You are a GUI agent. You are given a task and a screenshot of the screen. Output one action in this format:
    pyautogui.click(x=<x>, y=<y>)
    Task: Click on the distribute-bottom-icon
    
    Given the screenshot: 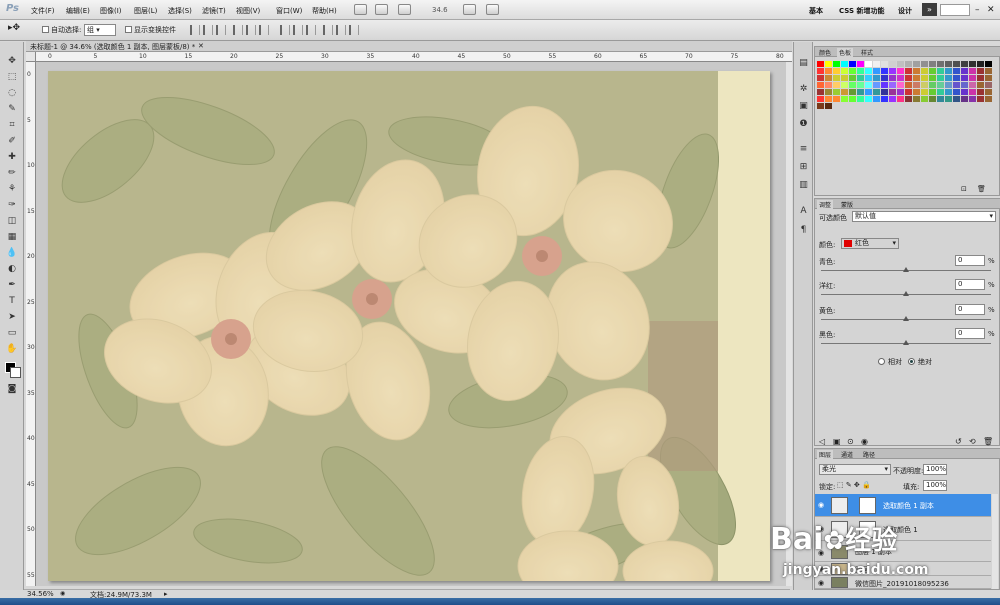 What is the action you would take?
    pyautogui.click(x=311, y=30)
    